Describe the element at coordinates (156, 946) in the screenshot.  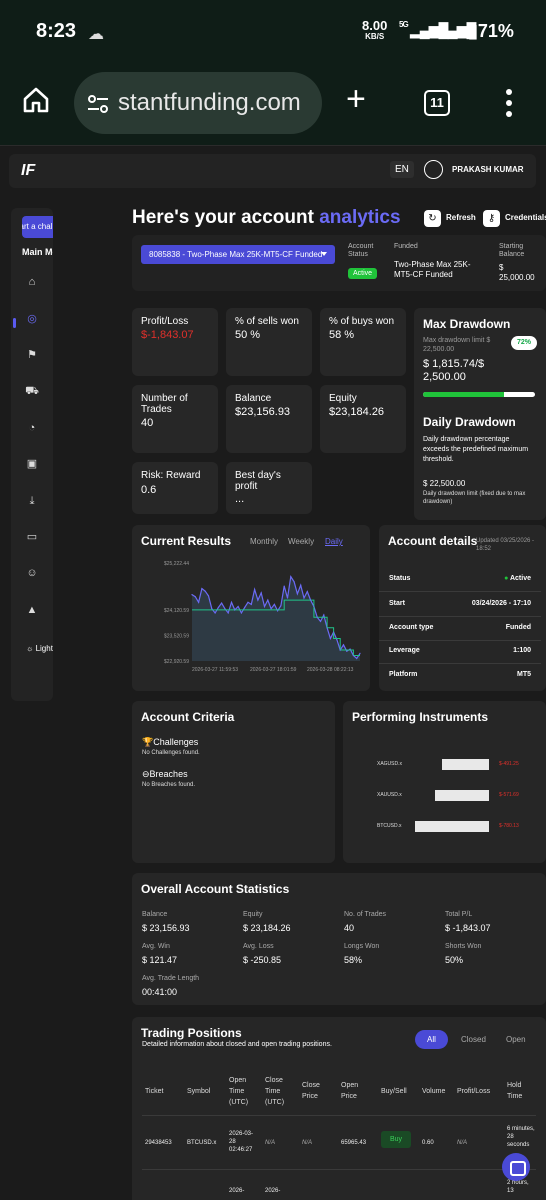
I see `stat-label: Avg. Win` at that location.